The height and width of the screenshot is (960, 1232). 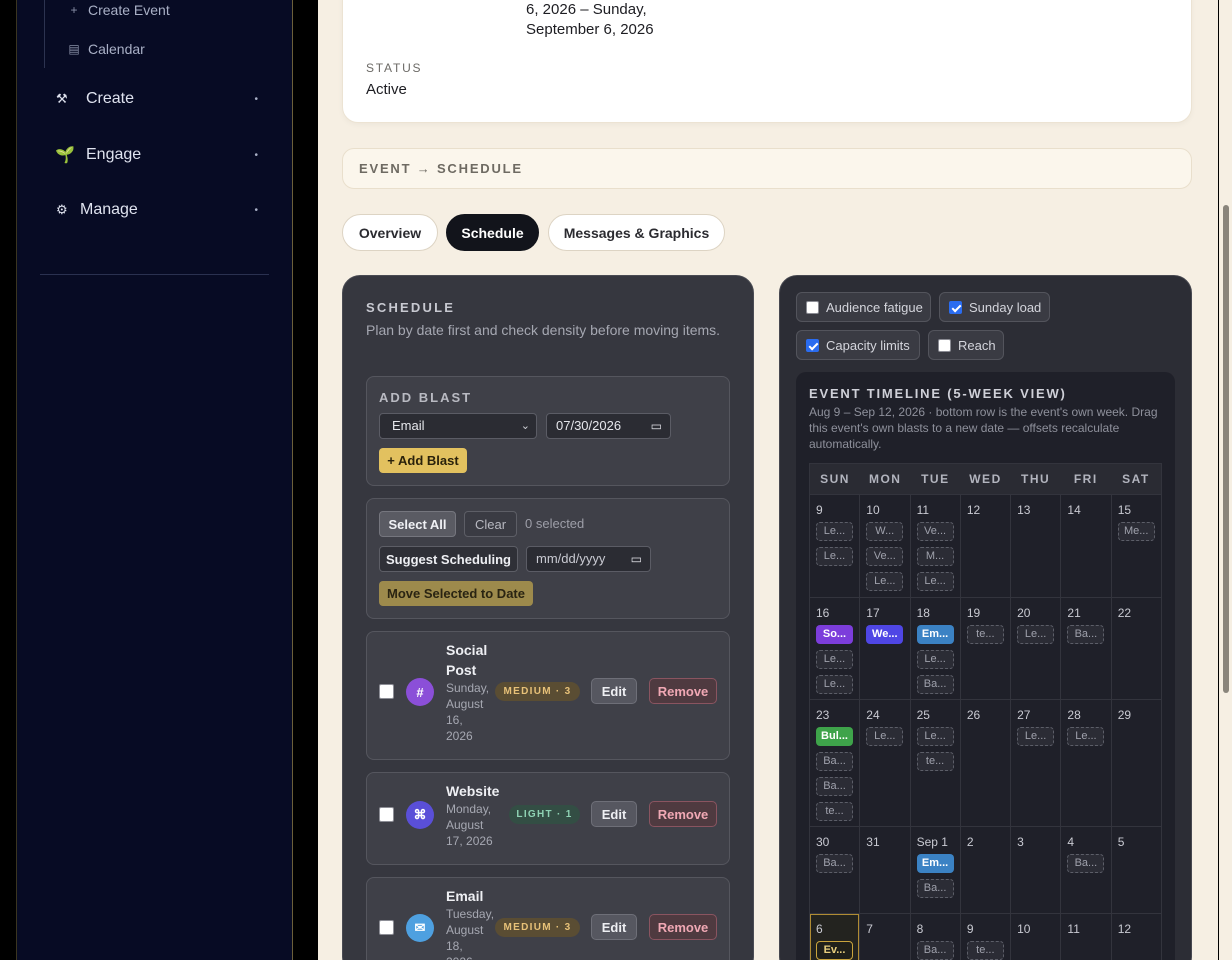 What do you see at coordinates (884, 870) in the screenshot?
I see `calendar-day: 31` at bounding box center [884, 870].